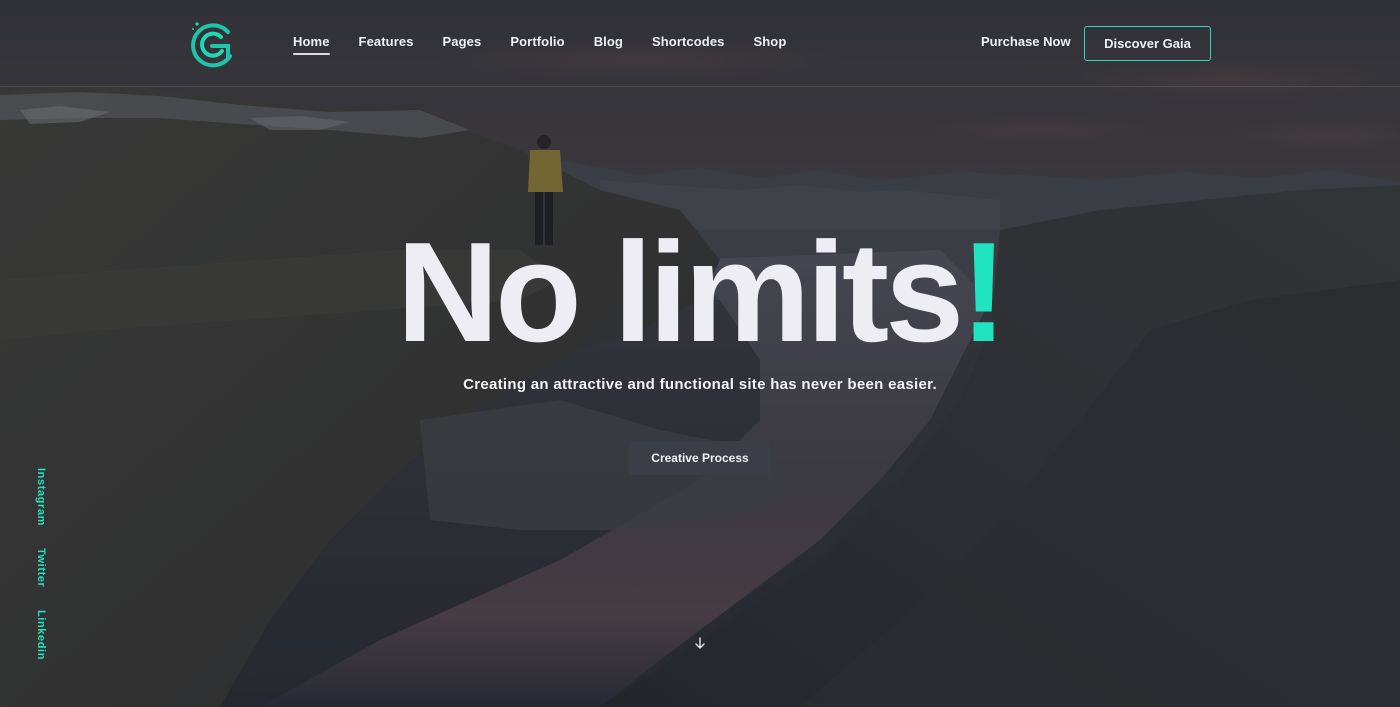 This screenshot has width=1400, height=707. I want to click on social-instagram: Instagram, so click(41, 497).